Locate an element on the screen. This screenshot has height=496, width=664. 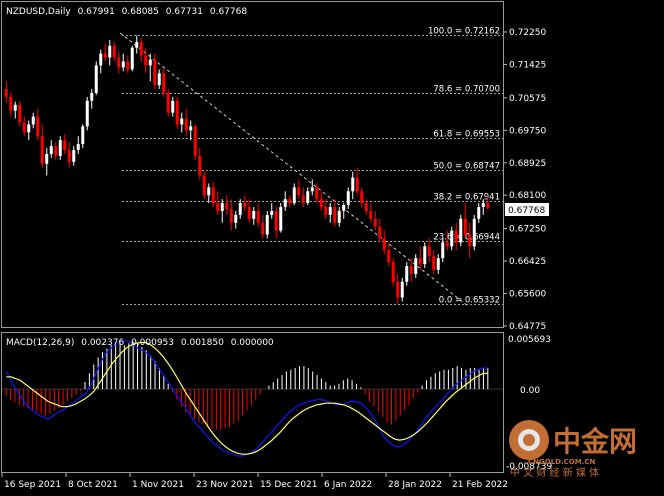
price-tick-label: 0.68925 is located at coordinates (527, 164).